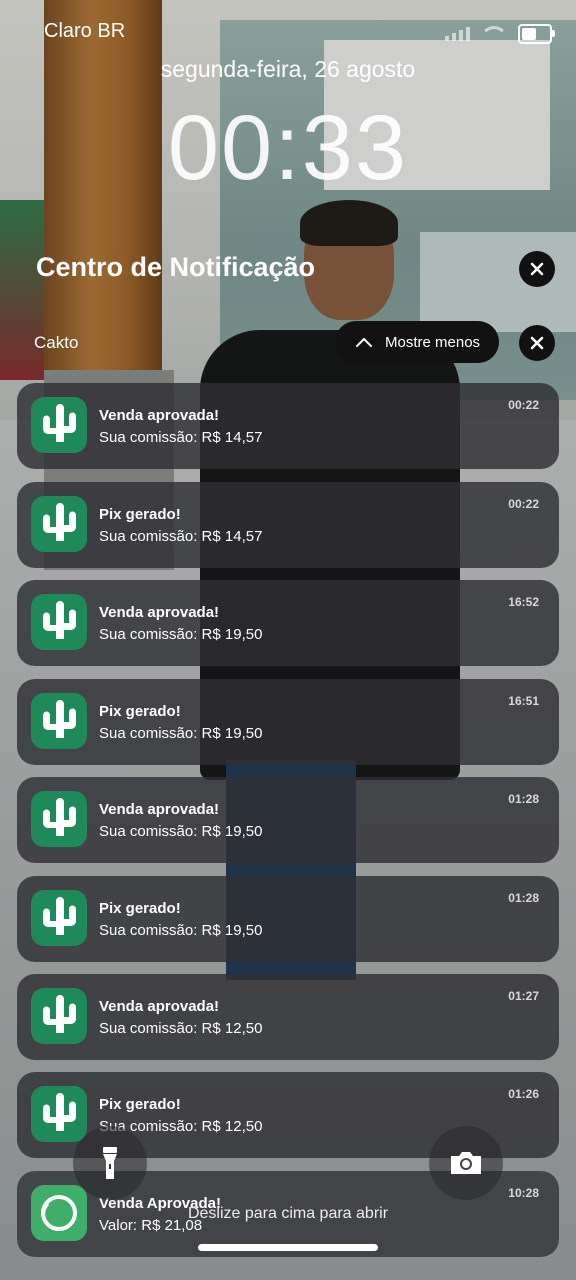 The image size is (576, 1280). What do you see at coordinates (176, 267) in the screenshot?
I see `notification-center-title: Centro de Notificação` at bounding box center [176, 267].